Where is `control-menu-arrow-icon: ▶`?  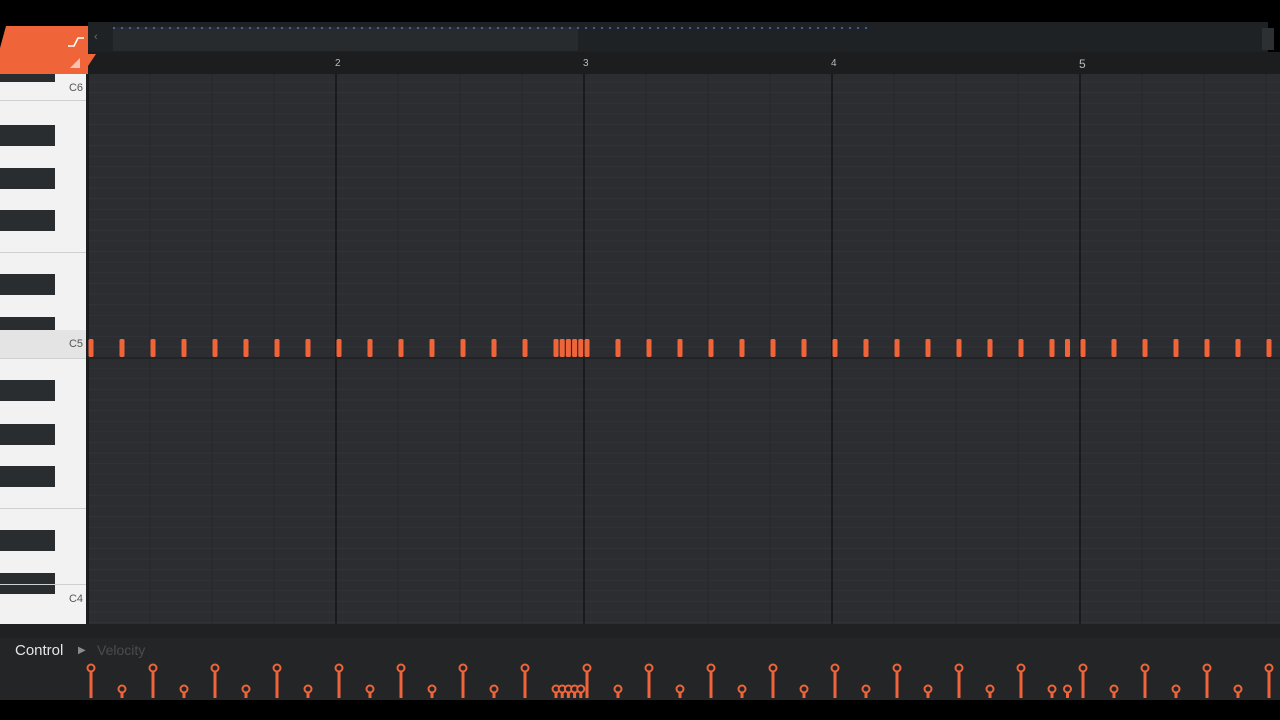 control-menu-arrow-icon: ▶ is located at coordinates (82, 650).